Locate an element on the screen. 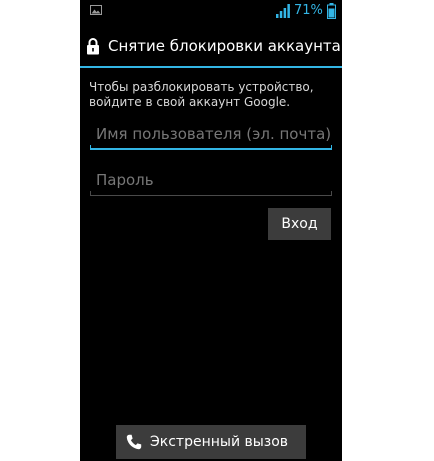 Image resolution: width=434 pixels, height=461 pixels. battery-icon is located at coordinates (331, 11).